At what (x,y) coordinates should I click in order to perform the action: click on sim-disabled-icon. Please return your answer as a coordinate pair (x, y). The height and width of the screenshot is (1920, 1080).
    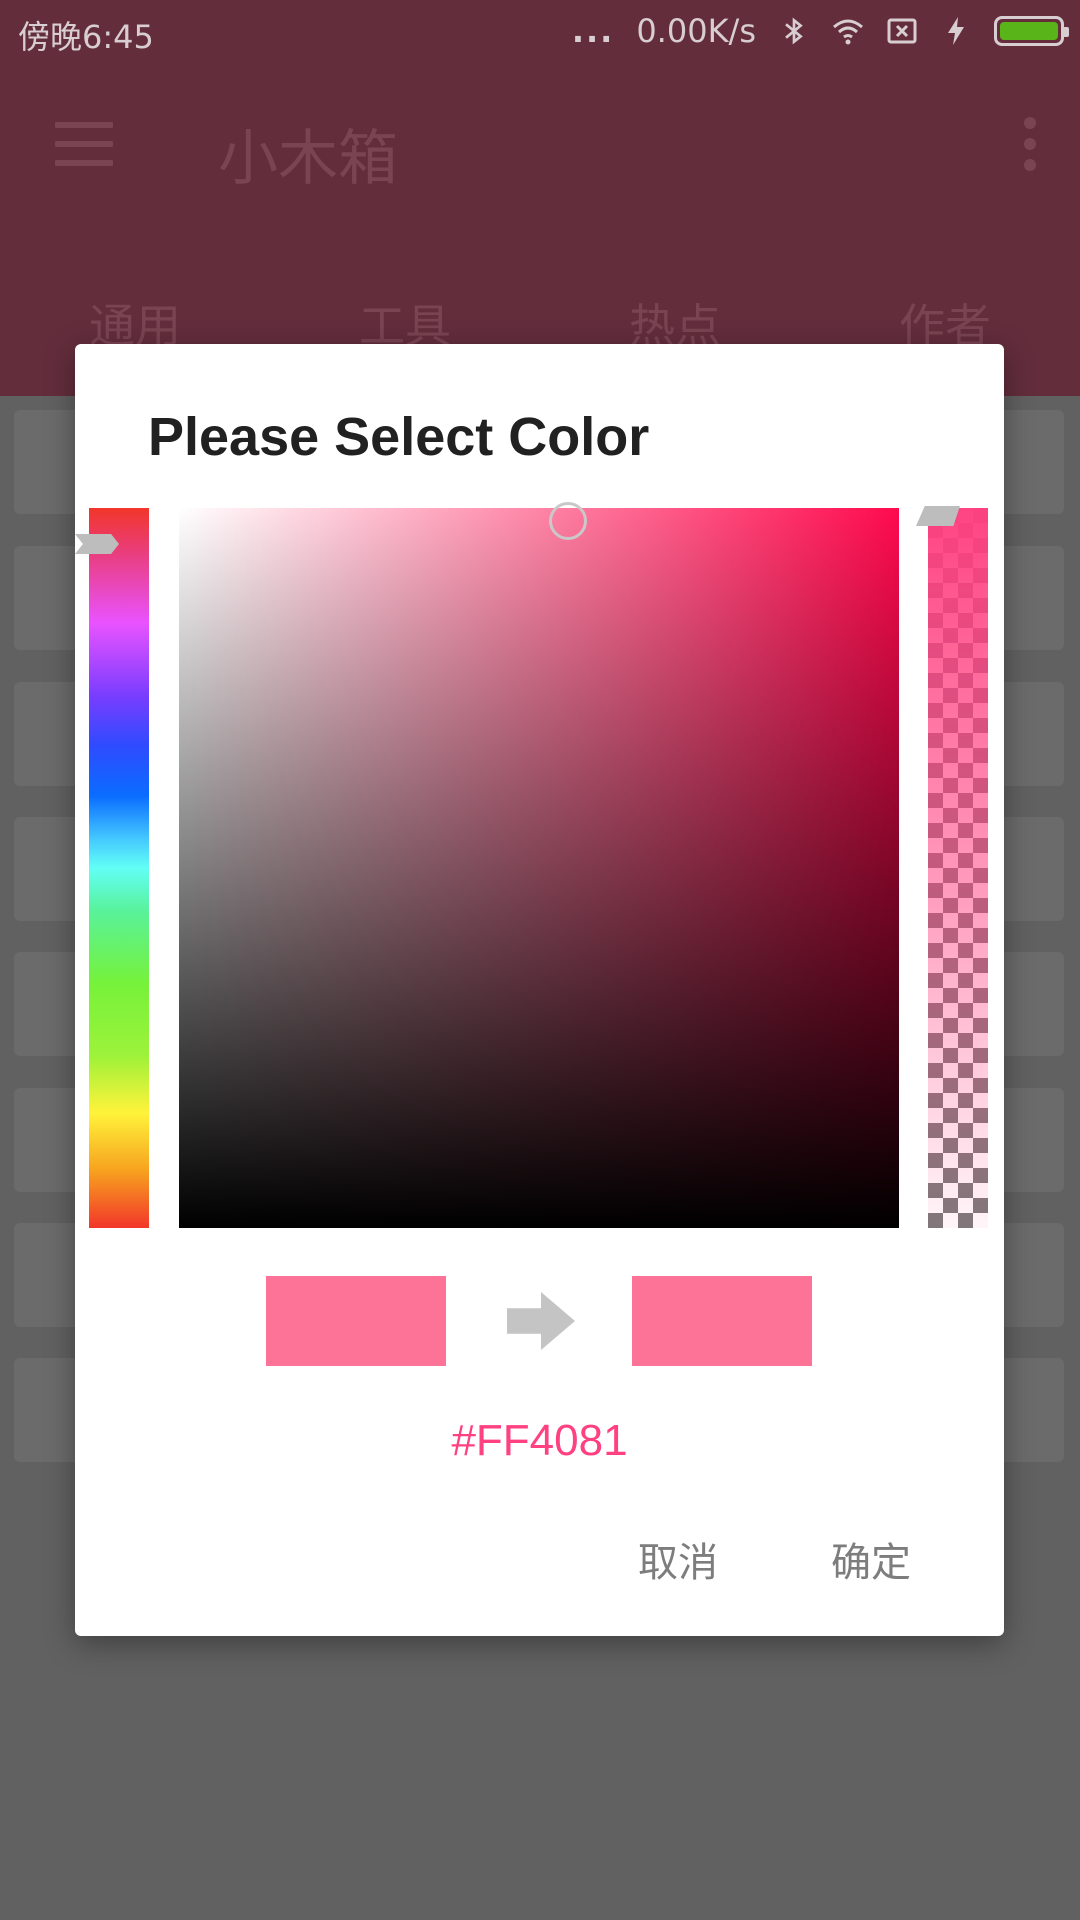
    Looking at the image, I should click on (902, 31).